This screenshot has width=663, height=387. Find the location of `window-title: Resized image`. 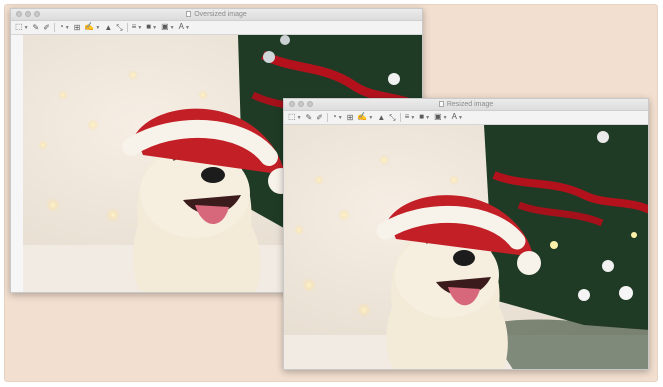

window-title: Resized image is located at coordinates (466, 104).